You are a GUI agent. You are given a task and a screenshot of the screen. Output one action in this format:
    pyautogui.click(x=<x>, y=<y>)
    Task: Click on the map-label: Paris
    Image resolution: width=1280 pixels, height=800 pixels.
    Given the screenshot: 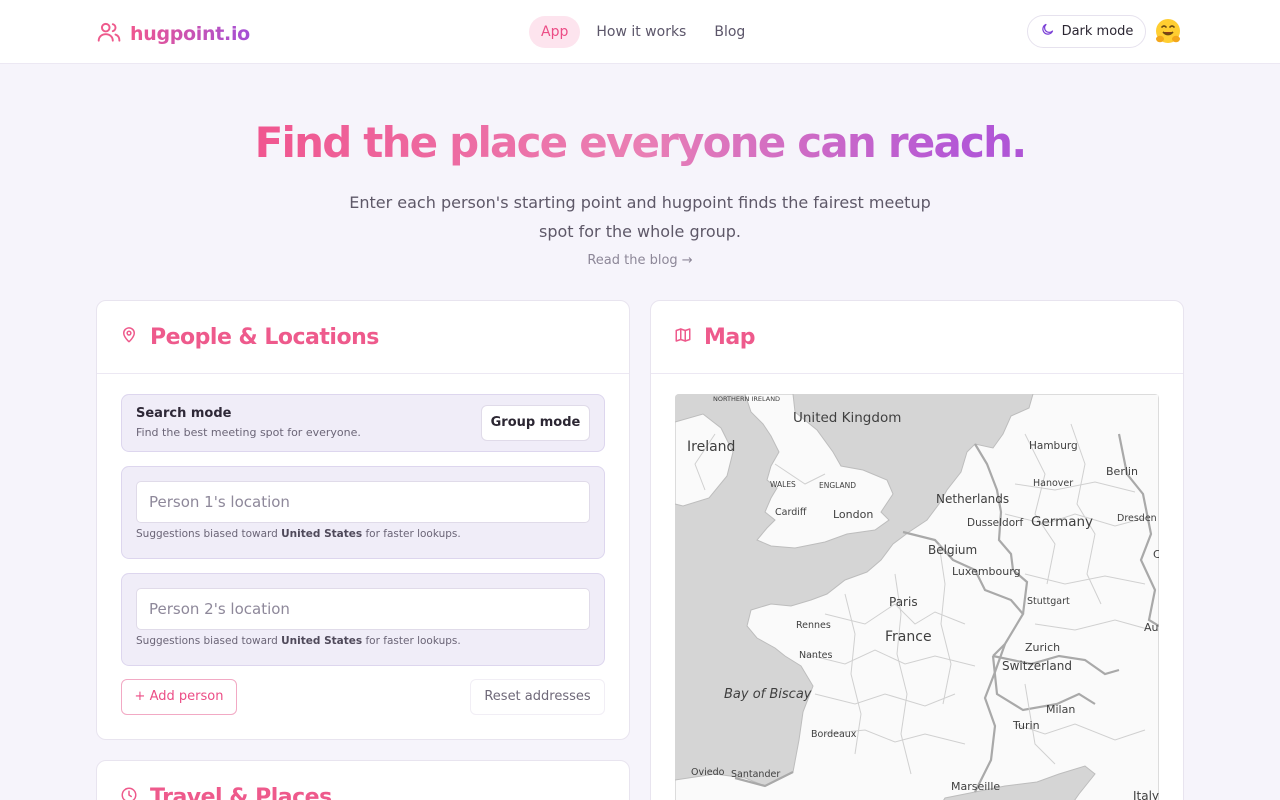 What is the action you would take?
    pyautogui.click(x=903, y=602)
    